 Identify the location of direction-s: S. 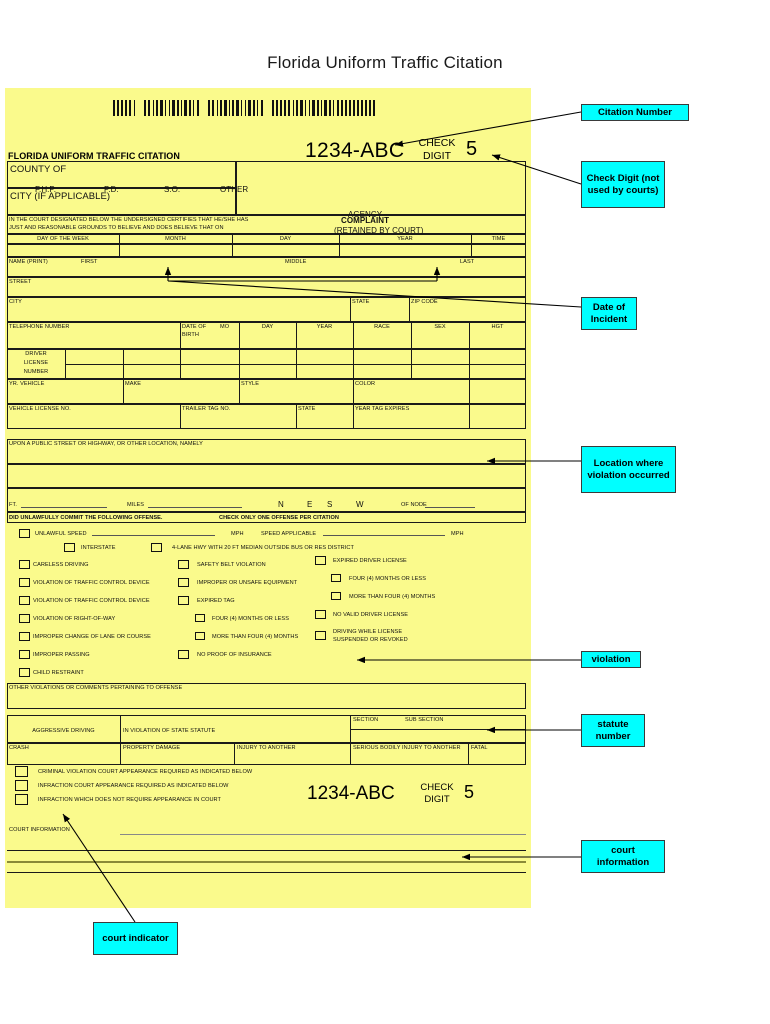
(329, 504).